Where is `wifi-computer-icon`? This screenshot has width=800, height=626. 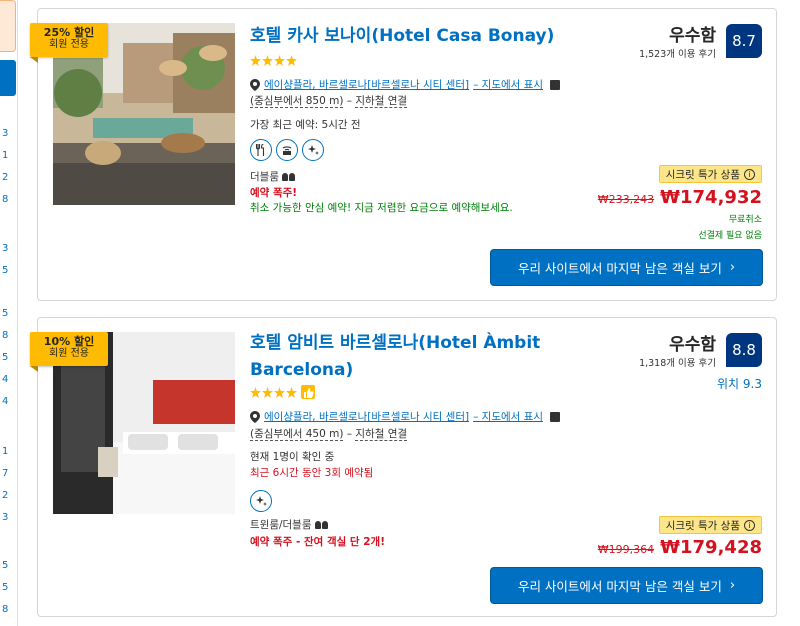 wifi-computer-icon is located at coordinates (287, 150).